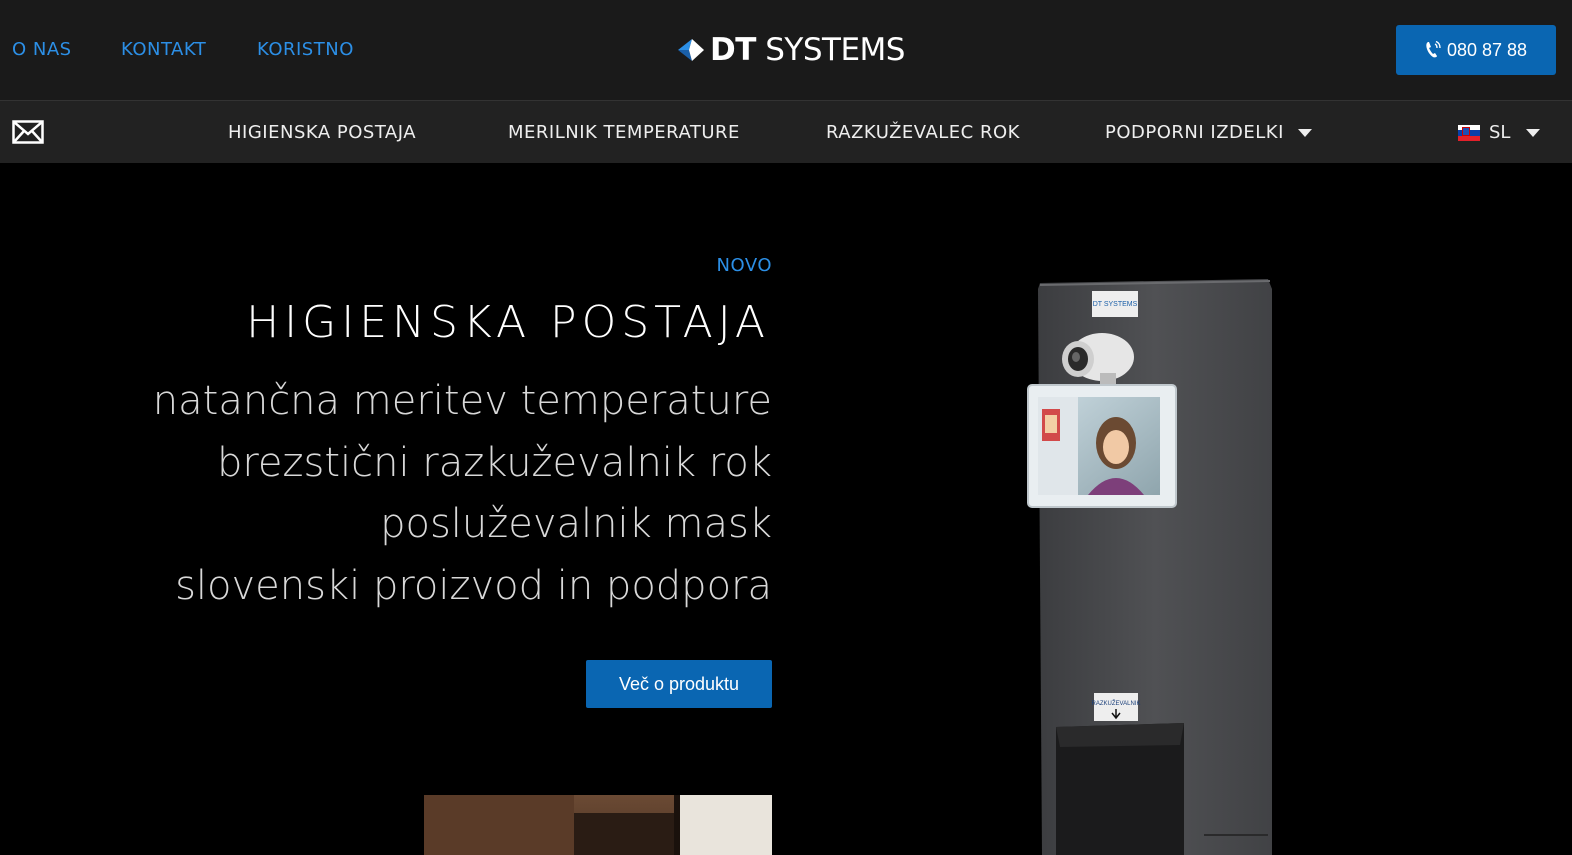 The image size is (1572, 855). I want to click on nav-item-podporni-izdelki-label: PODPORNI IZDELKI, so click(1194, 132).